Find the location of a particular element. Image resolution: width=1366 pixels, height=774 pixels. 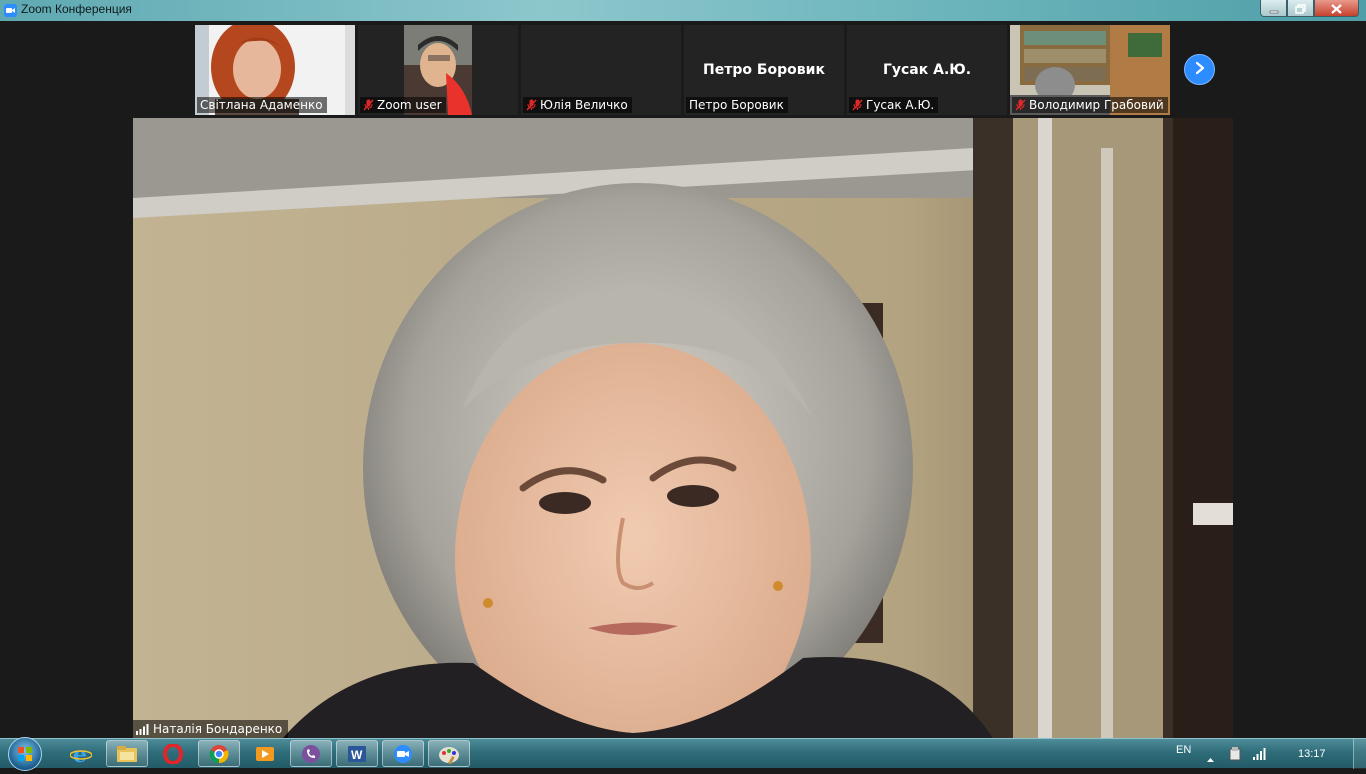

svg-text: W is located at coordinates (357, 755).